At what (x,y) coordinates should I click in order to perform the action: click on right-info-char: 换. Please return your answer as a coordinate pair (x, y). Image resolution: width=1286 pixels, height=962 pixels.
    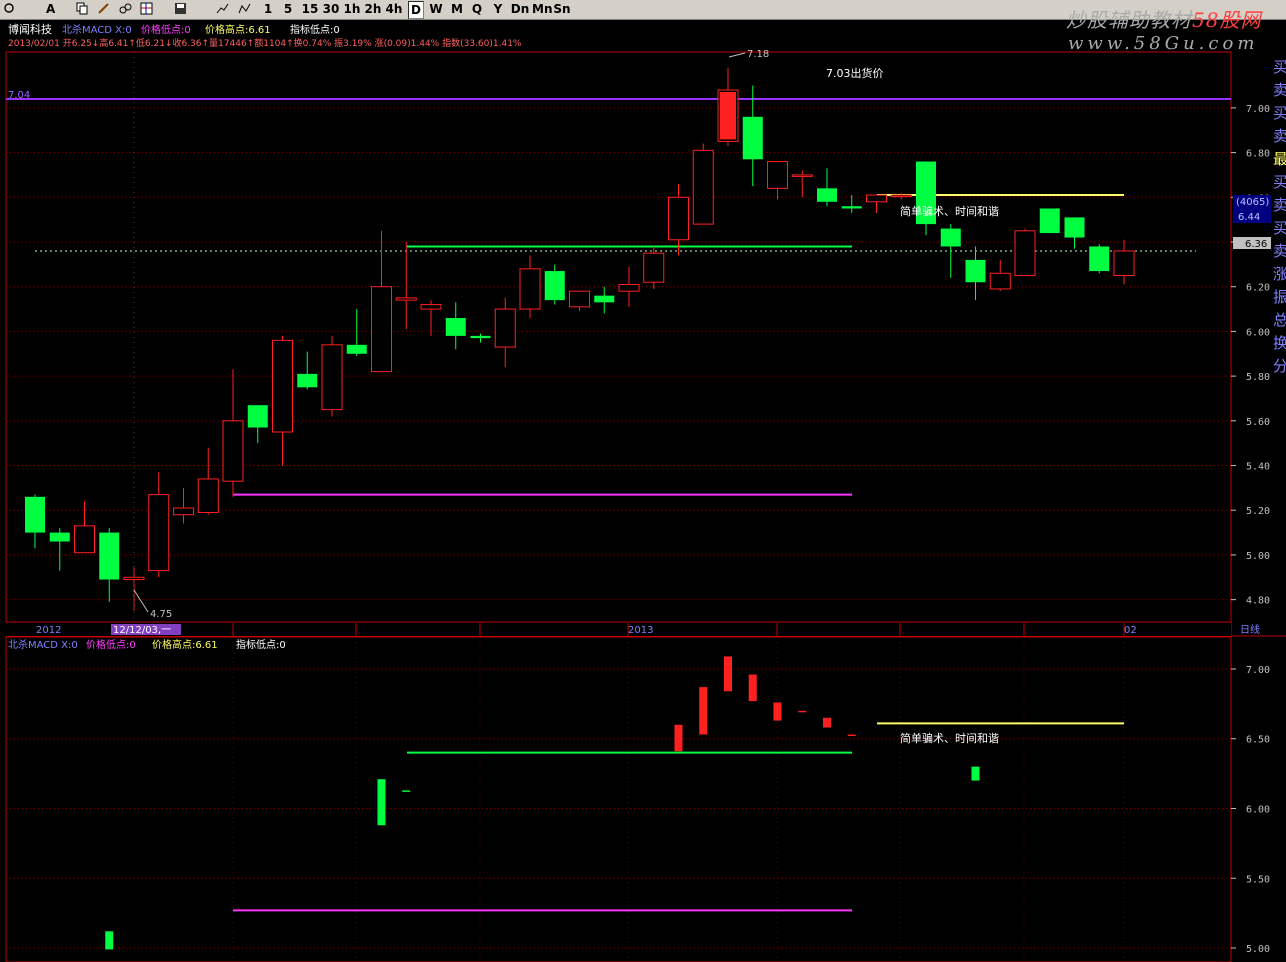
    Looking at the image, I should click on (1279, 343).